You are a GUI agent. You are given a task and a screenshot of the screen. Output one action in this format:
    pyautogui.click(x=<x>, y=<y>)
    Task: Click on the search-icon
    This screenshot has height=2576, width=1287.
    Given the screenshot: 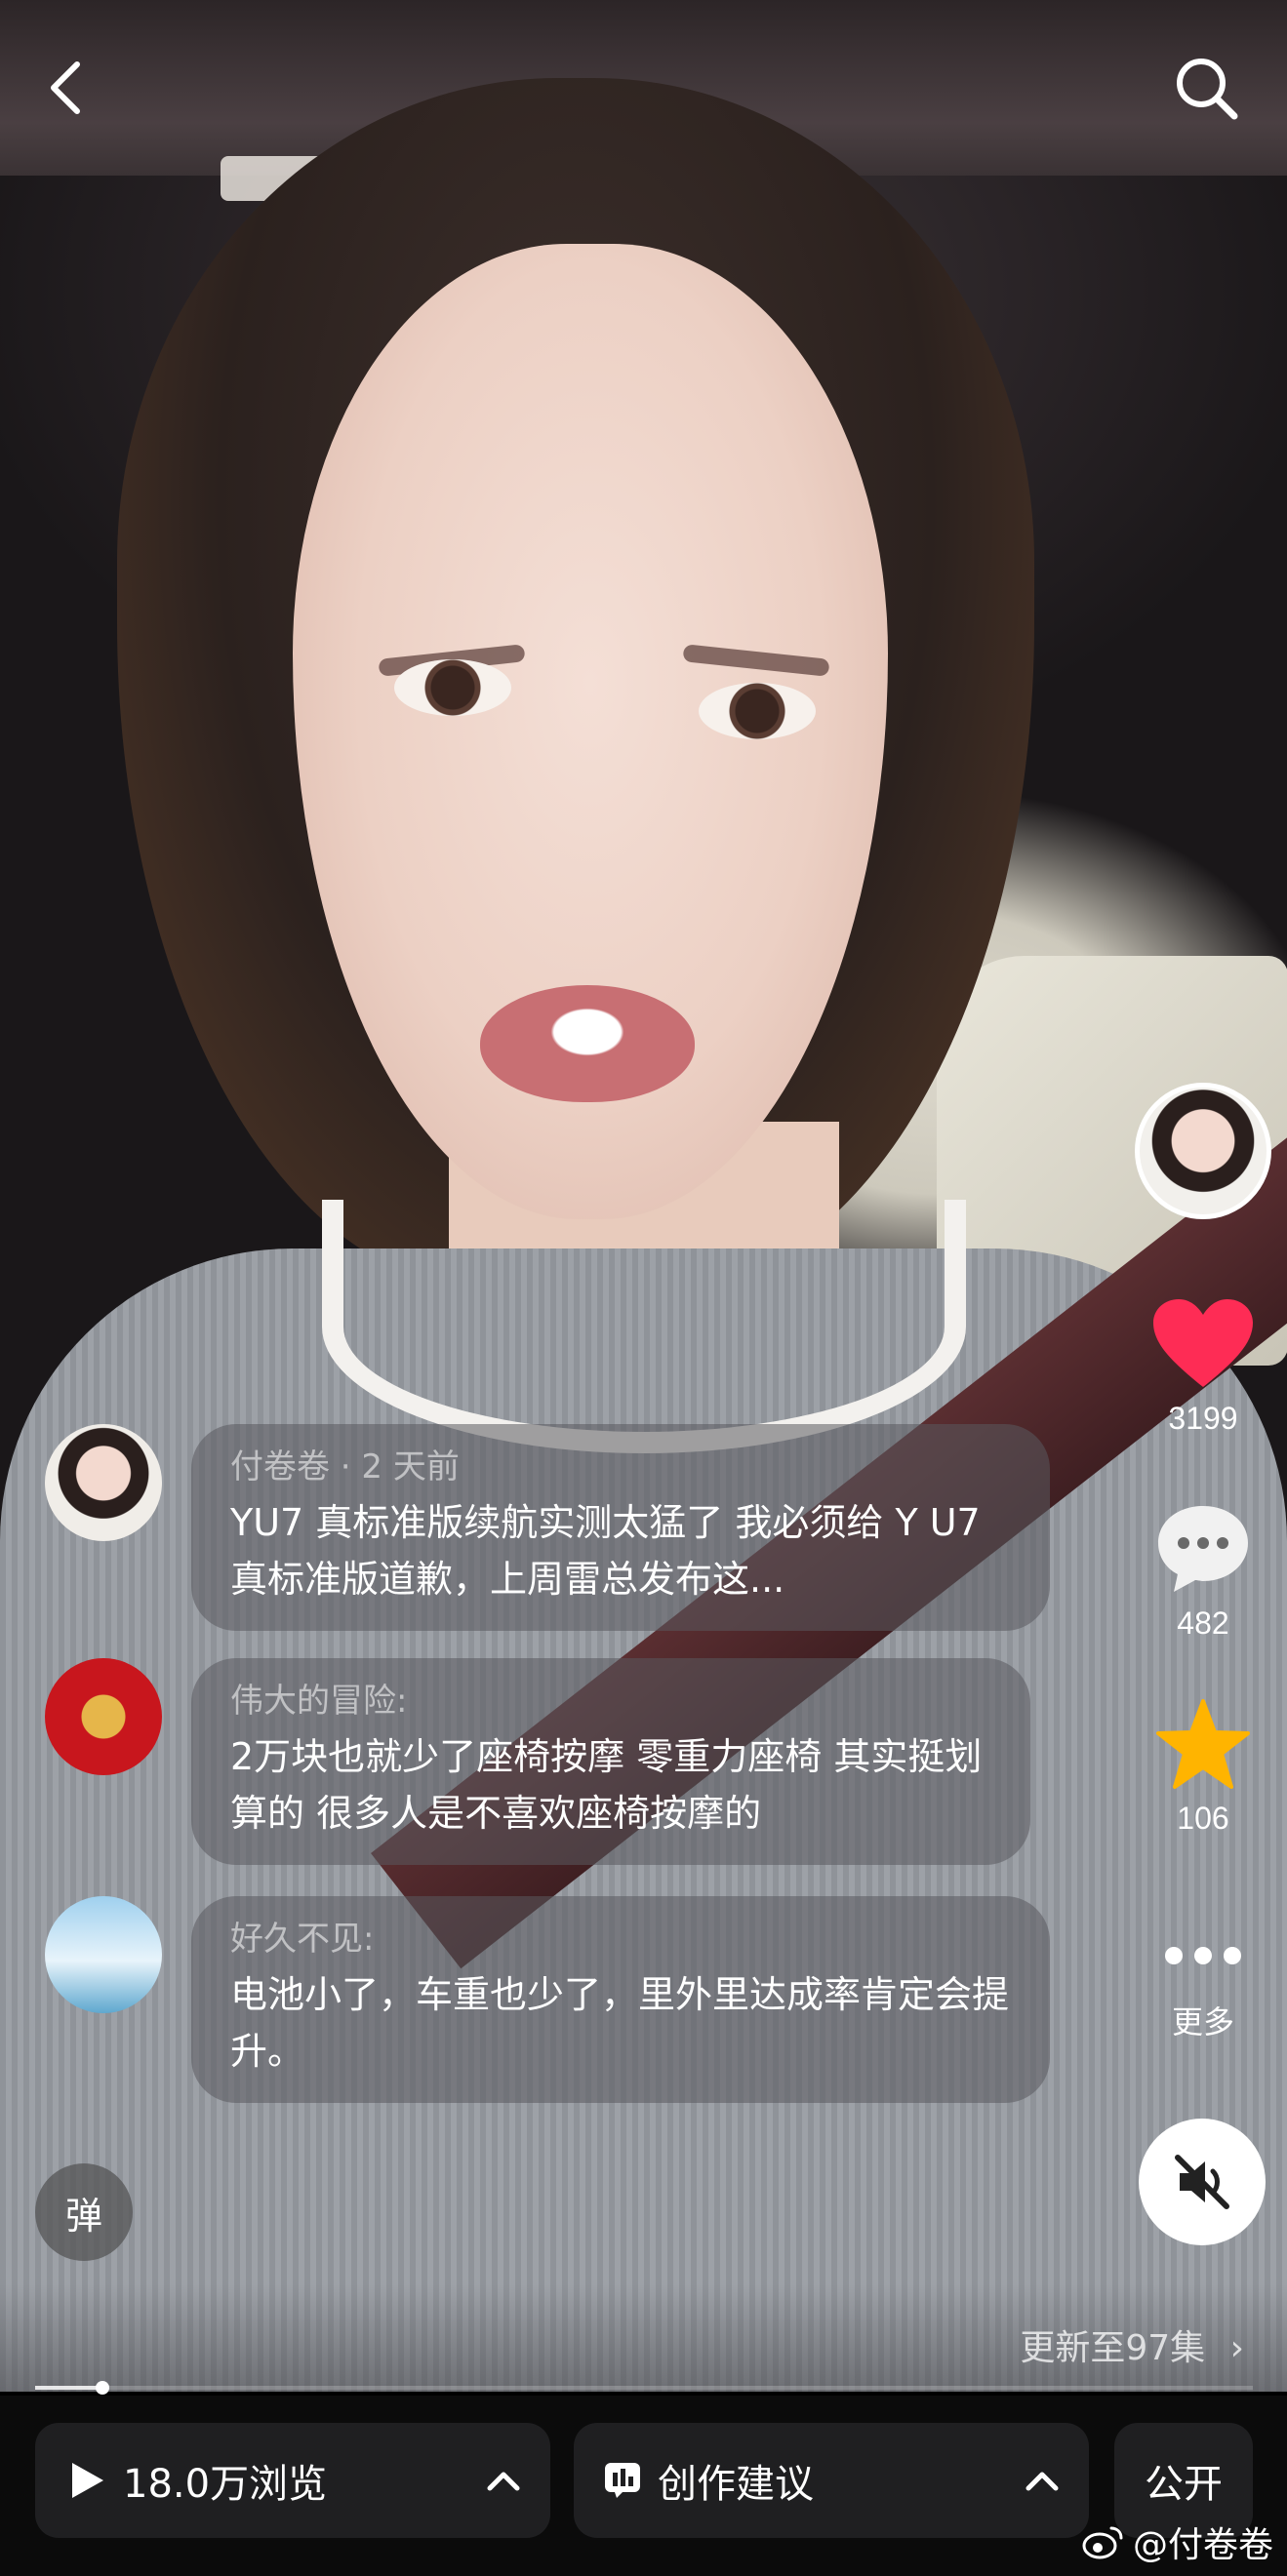 What is the action you would take?
    pyautogui.click(x=1207, y=89)
    